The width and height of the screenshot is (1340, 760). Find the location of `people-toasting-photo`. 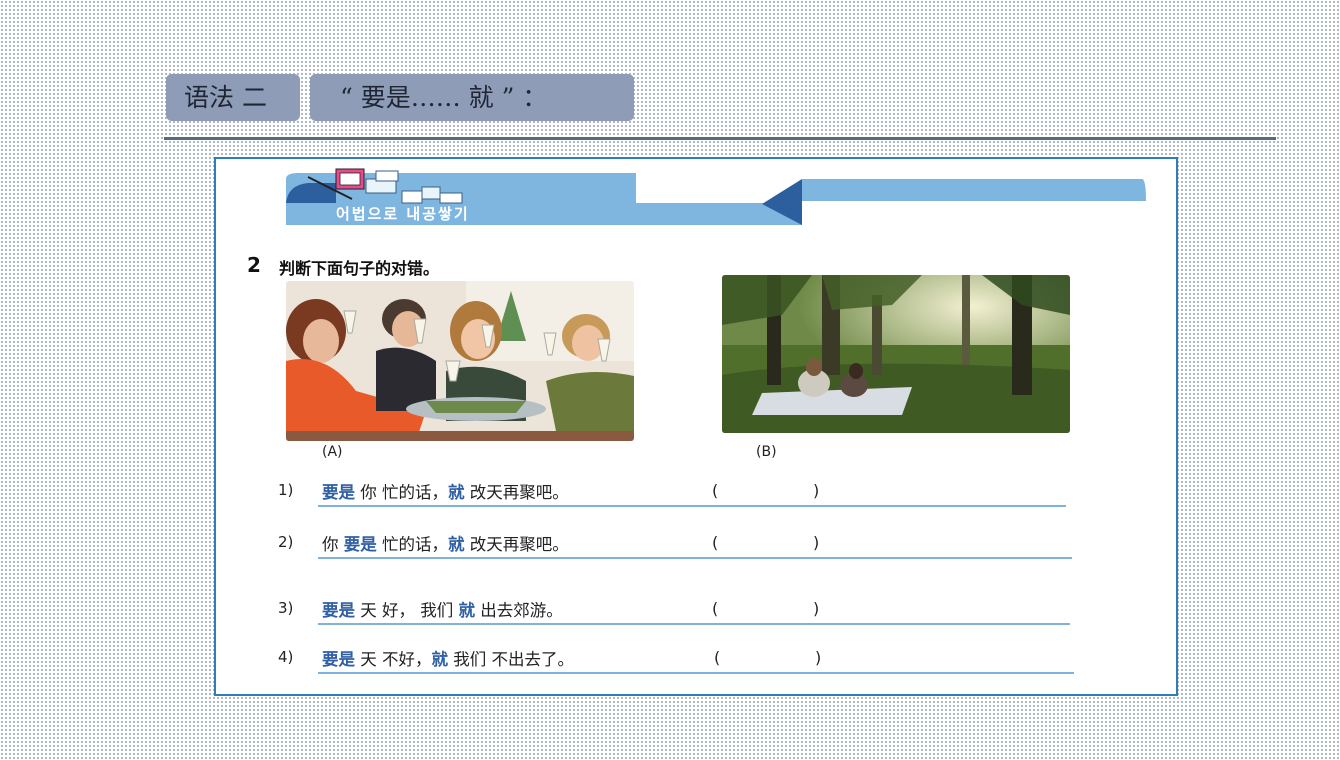

people-toasting-photo is located at coordinates (460, 361).